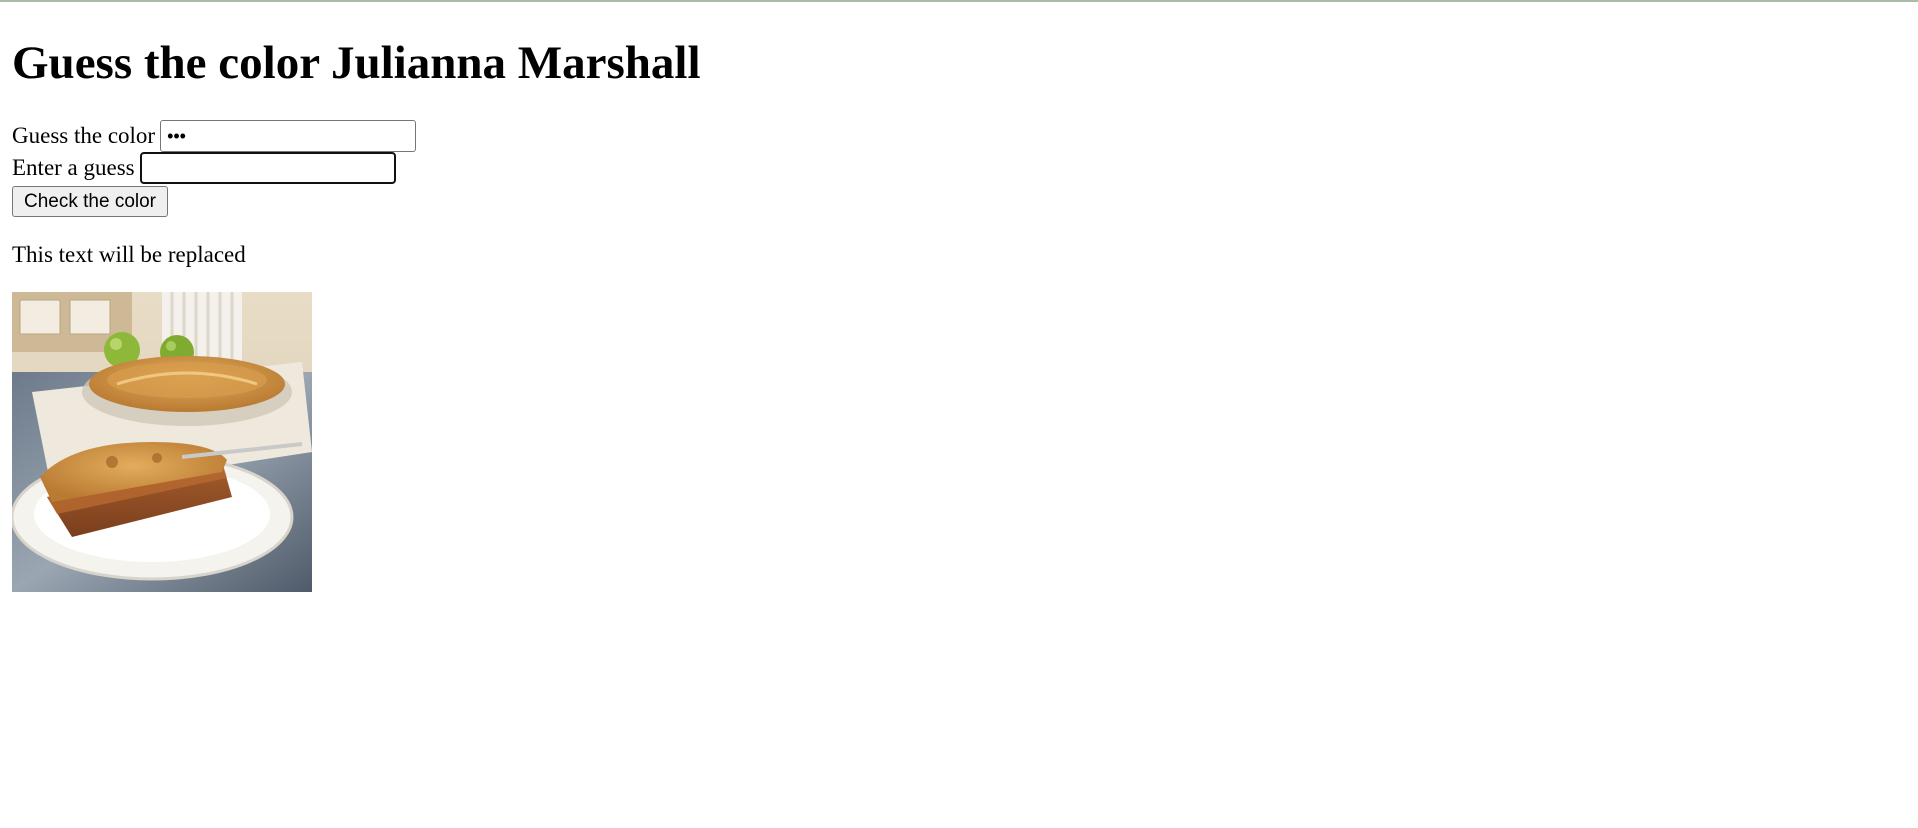 The image size is (1918, 828). What do you see at coordinates (129, 254) in the screenshot?
I see `result-message: This text will be replaced` at bounding box center [129, 254].